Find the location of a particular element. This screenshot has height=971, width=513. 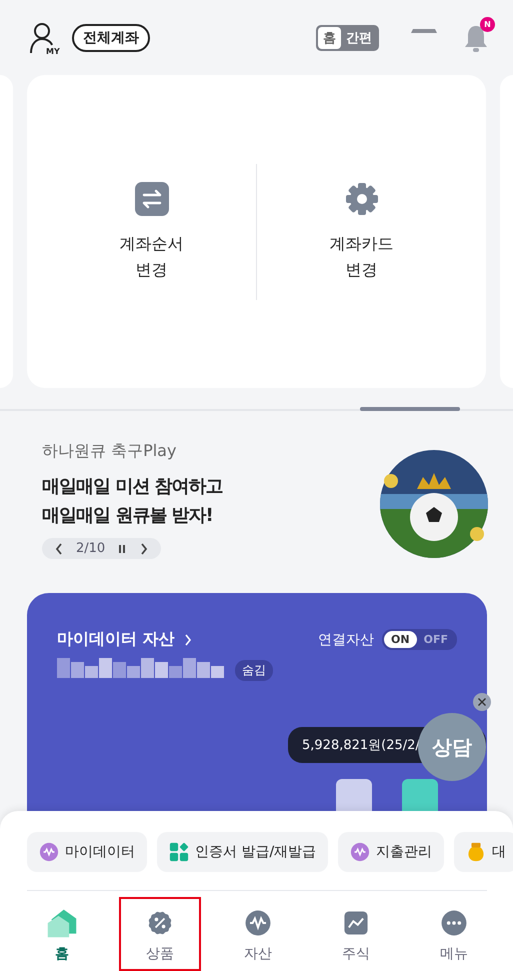

next-icon is located at coordinates (144, 549).